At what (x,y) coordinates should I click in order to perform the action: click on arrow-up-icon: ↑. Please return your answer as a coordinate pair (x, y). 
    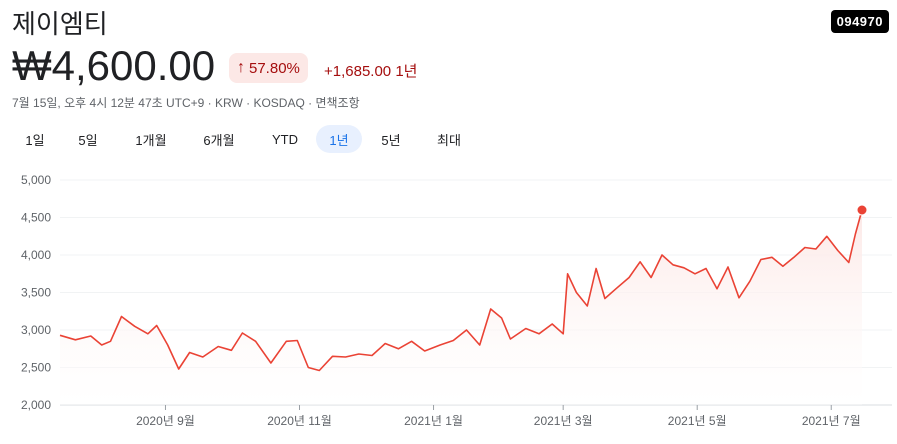
    Looking at the image, I should click on (241, 67).